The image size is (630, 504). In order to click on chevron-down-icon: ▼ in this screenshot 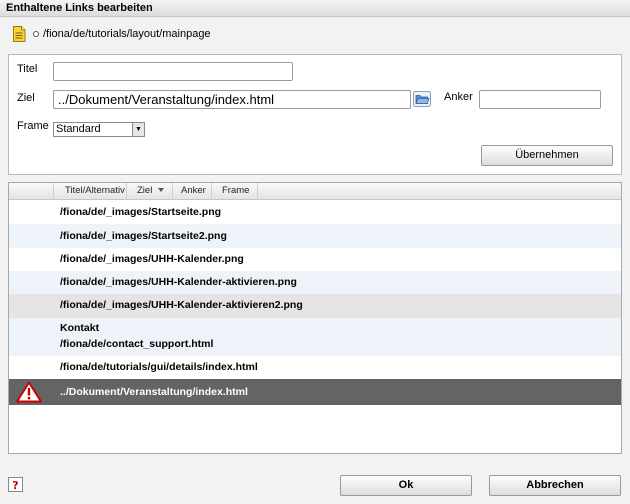, I will do `click(138, 129)`.